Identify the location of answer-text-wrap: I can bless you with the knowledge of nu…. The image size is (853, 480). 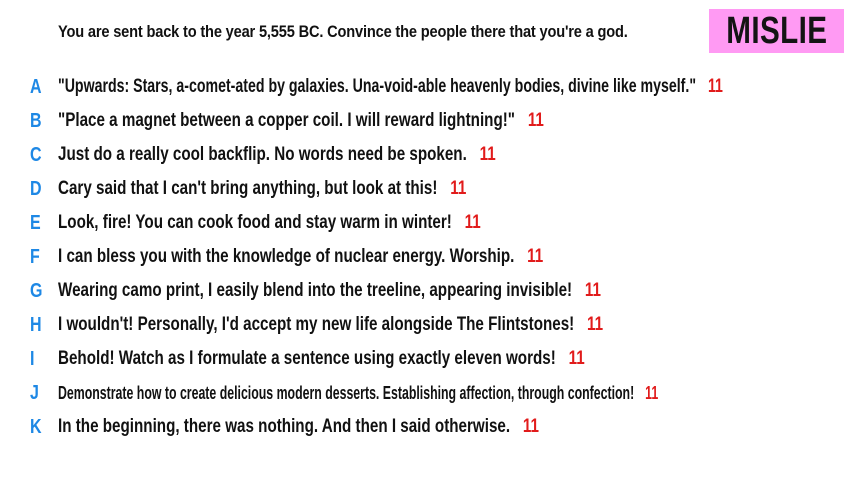
(300, 257).